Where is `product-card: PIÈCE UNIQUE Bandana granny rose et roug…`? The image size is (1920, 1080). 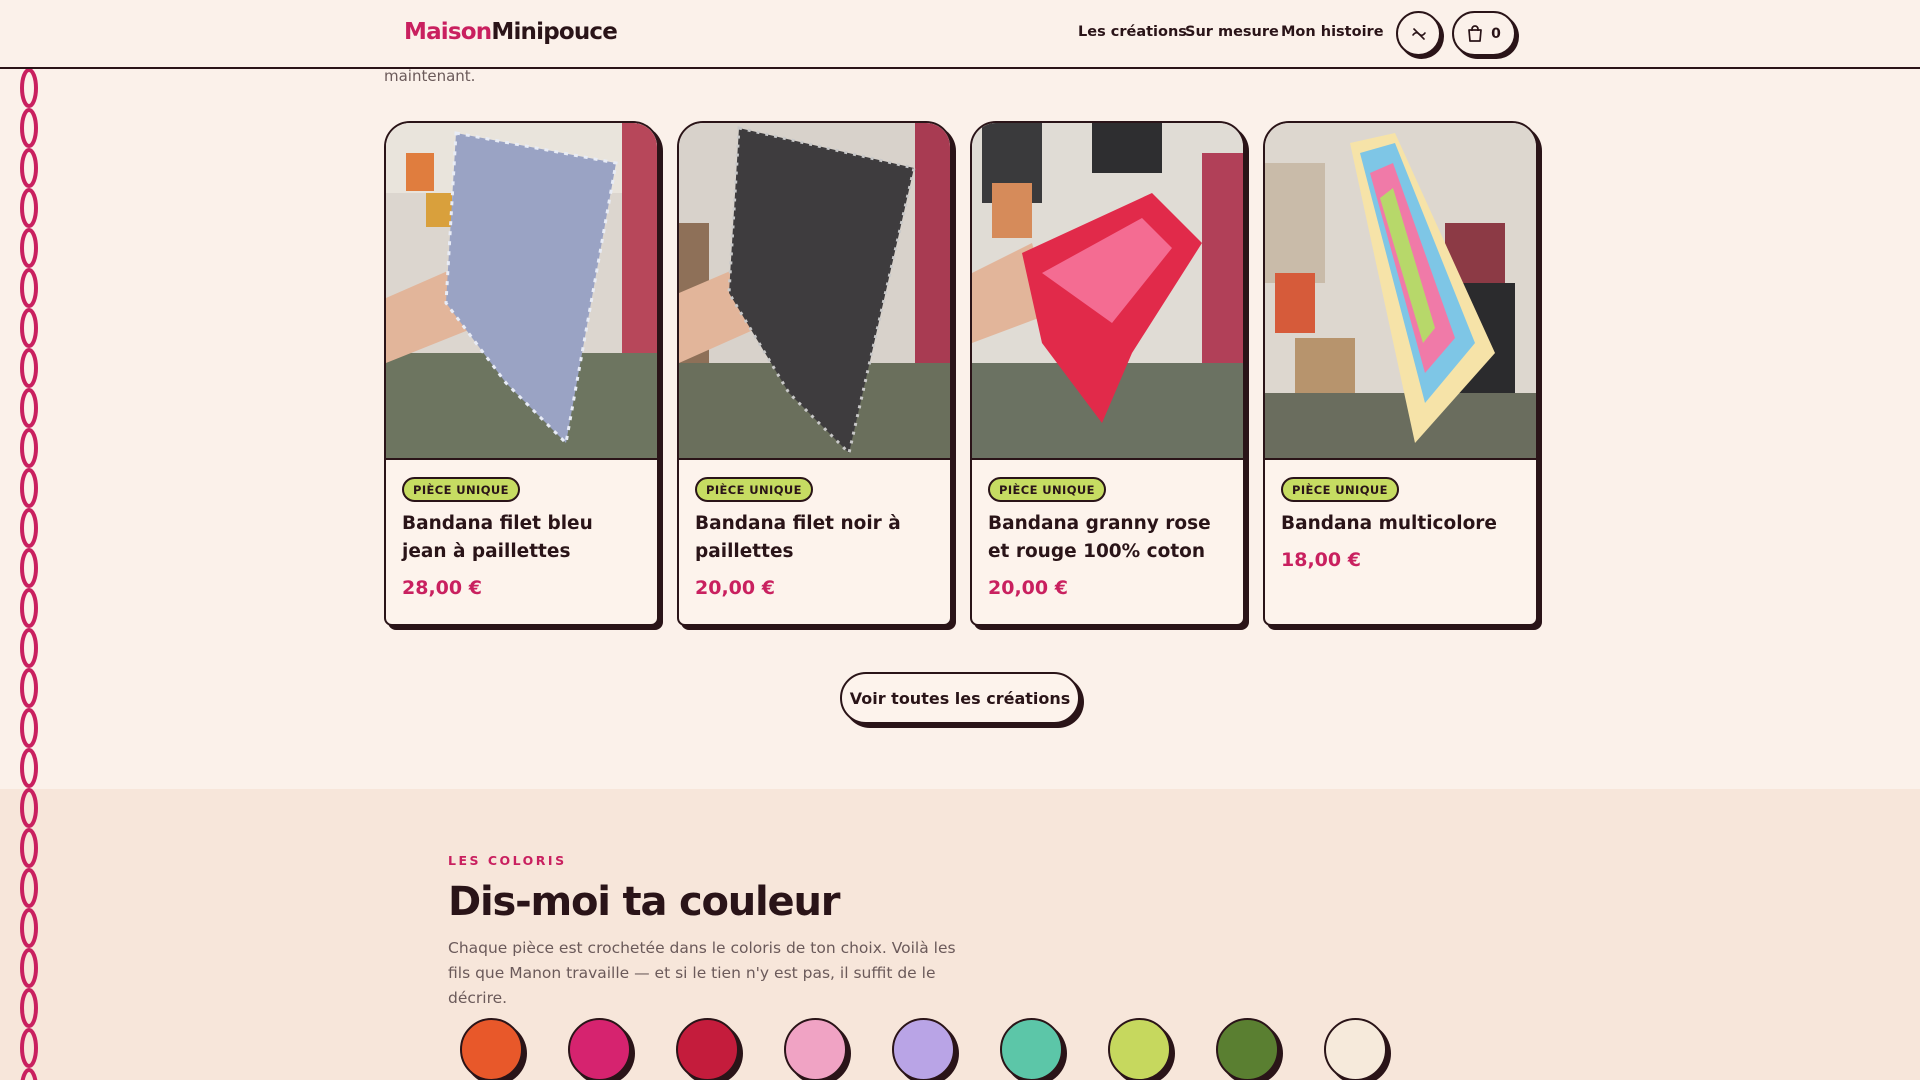
product-card: PIÈCE UNIQUE Bandana granny rose et roug… is located at coordinates (1107, 373).